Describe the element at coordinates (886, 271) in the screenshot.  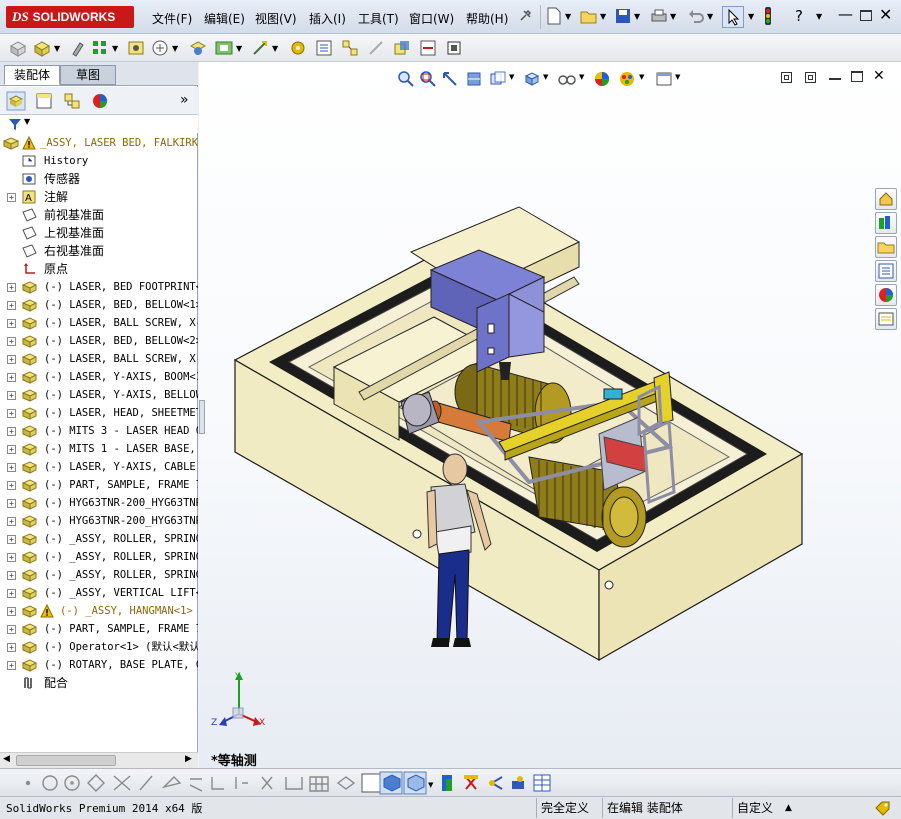
I see `view-palette-button` at that location.